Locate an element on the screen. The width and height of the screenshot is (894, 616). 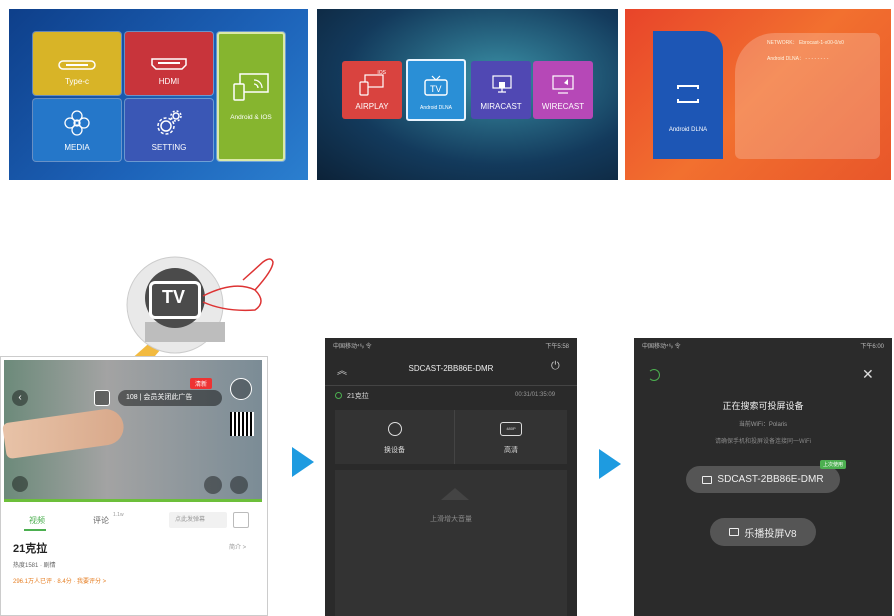
power-icon: ⏻ is located at coordinates (555, 366).